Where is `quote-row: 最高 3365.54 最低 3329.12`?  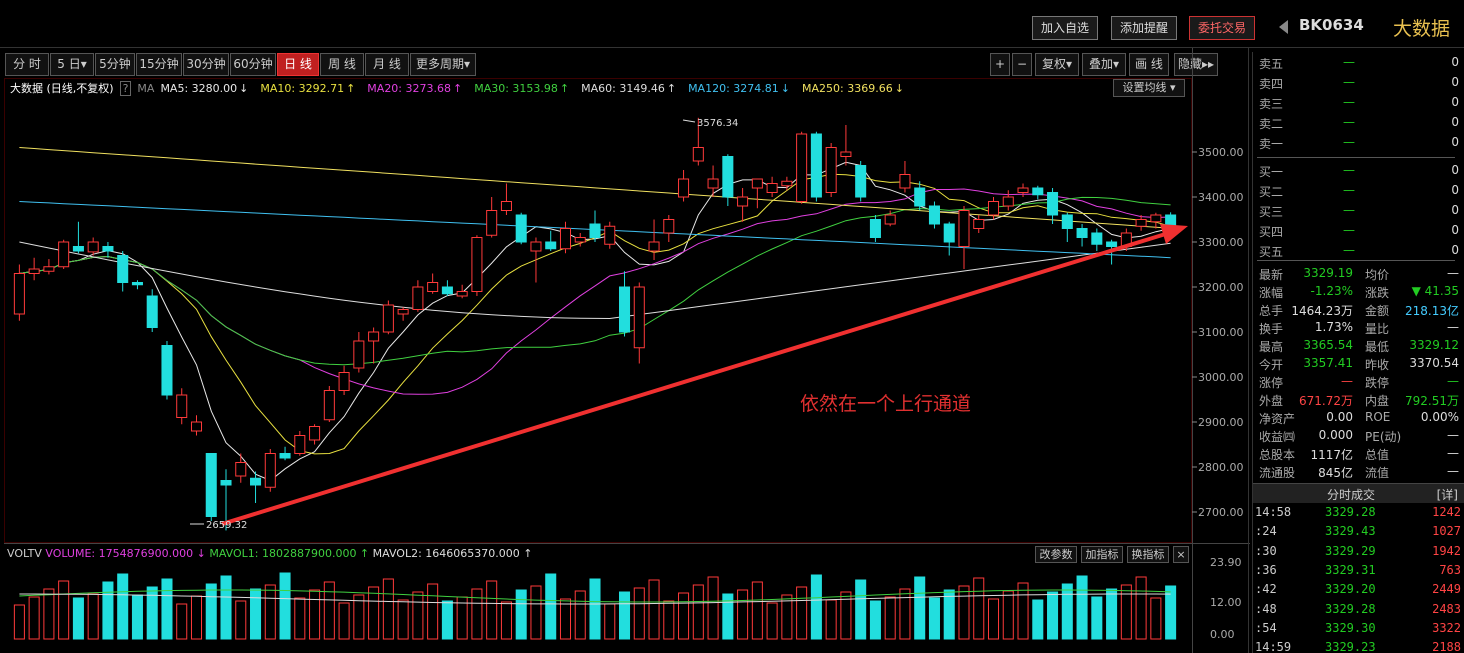 quote-row: 最高 3365.54 最低 3329.12 is located at coordinates (1359, 347).